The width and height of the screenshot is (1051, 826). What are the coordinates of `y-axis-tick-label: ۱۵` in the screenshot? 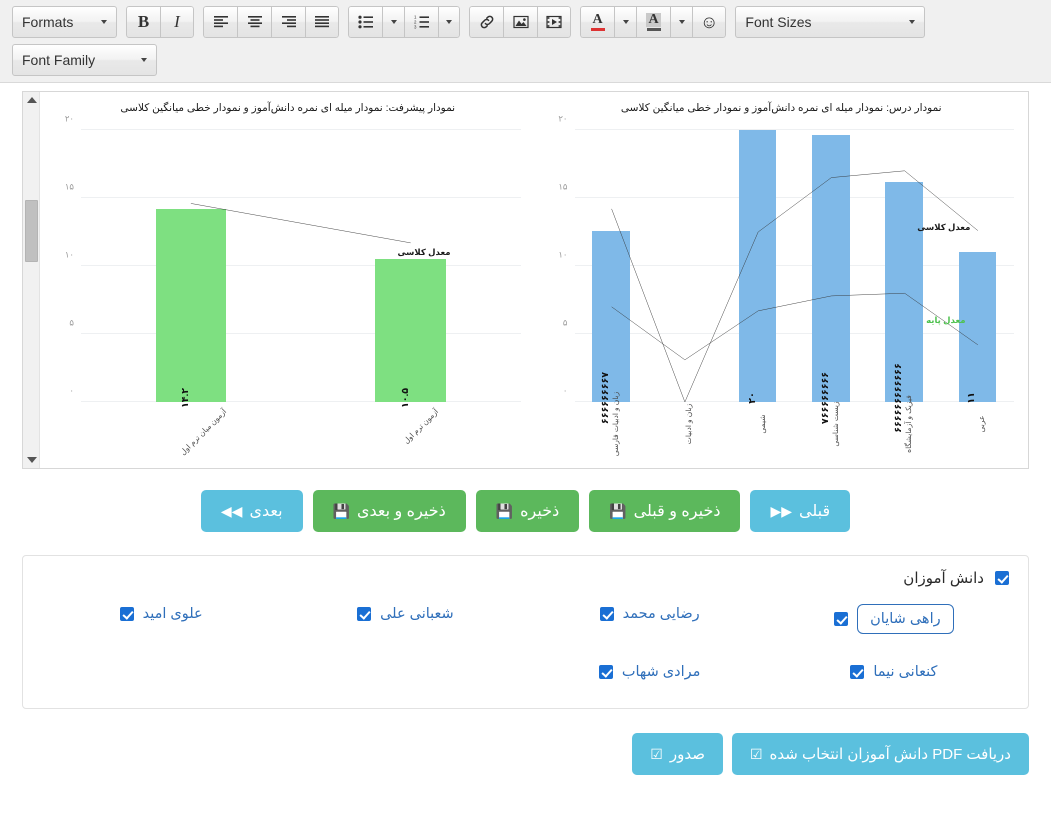 It's located at (69, 186).